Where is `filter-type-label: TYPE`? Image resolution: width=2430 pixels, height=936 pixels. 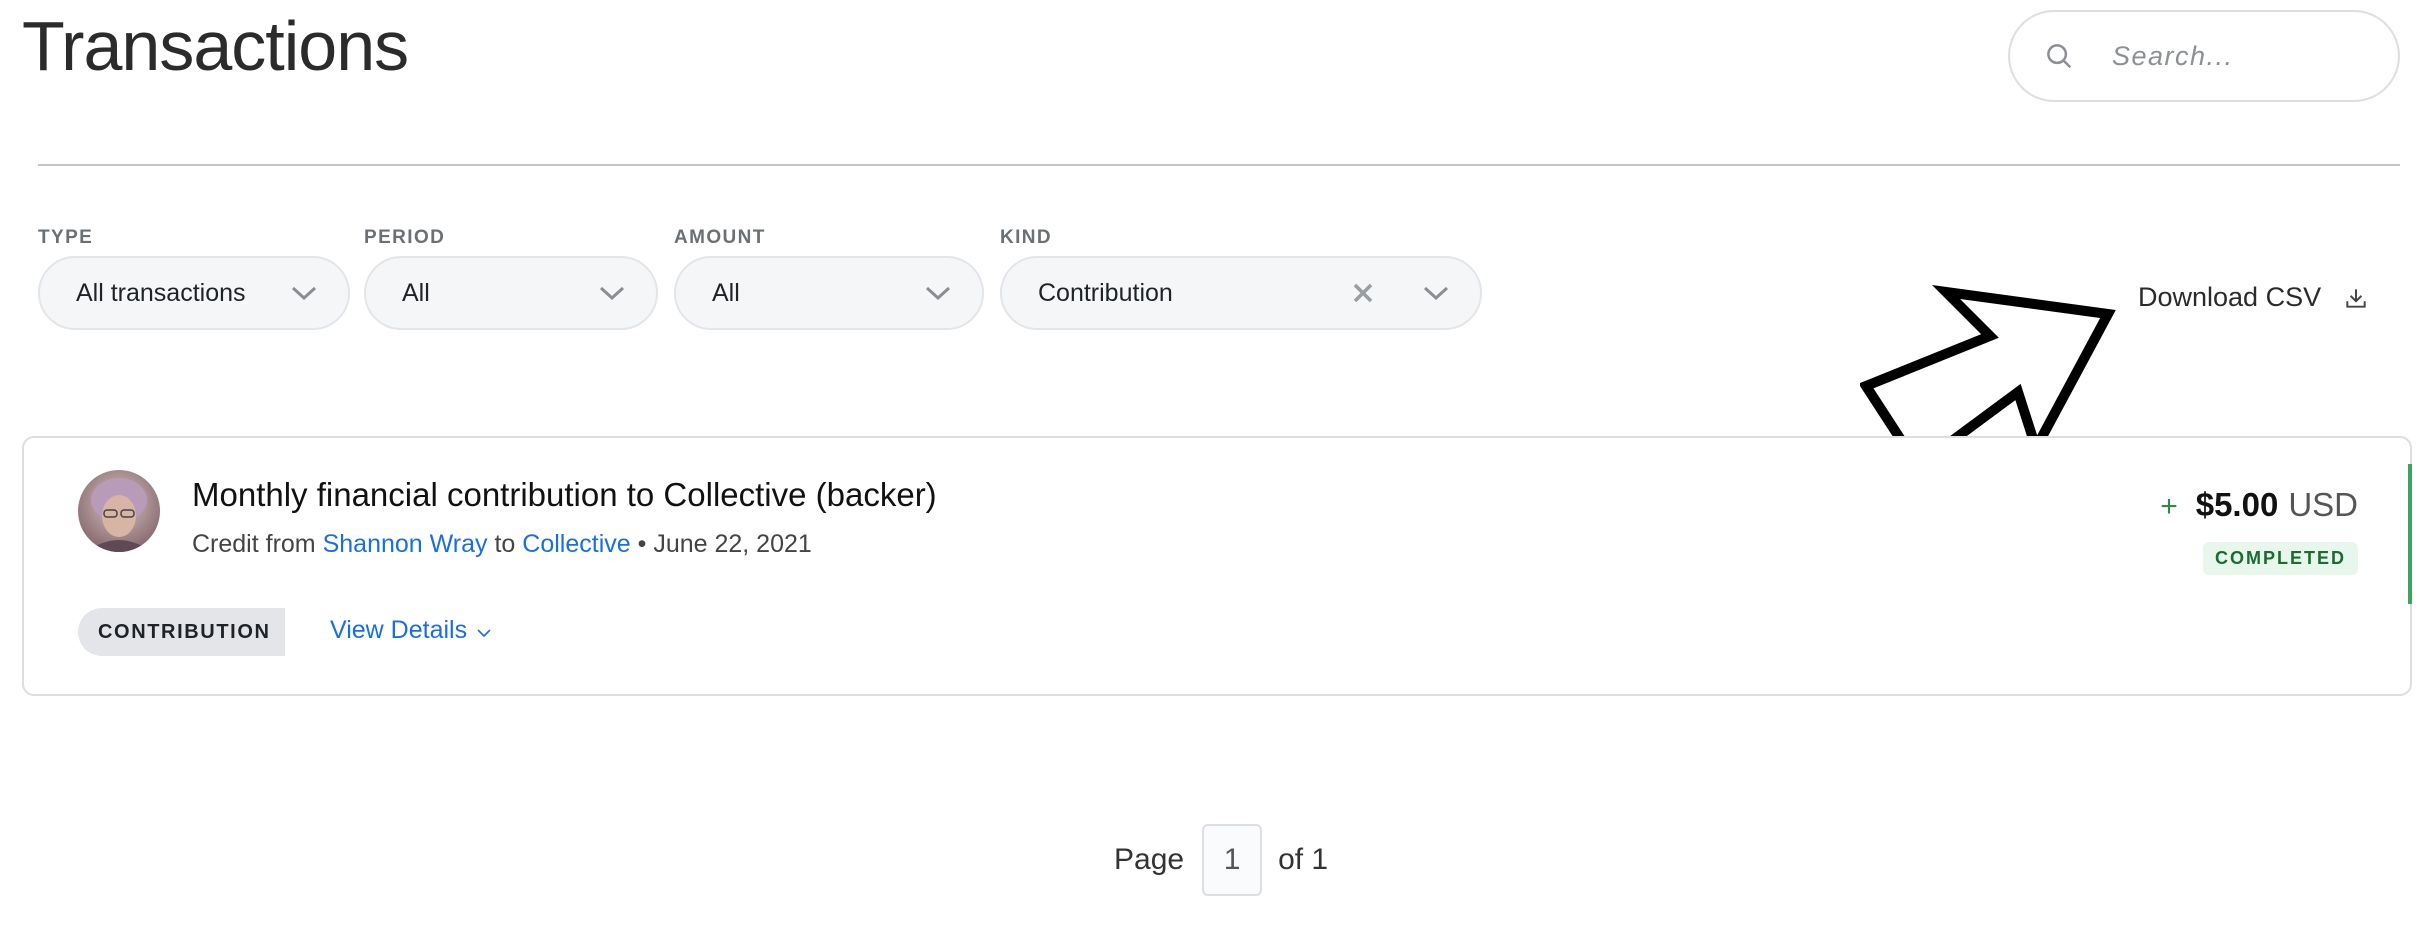 filter-type-label: TYPE is located at coordinates (66, 237).